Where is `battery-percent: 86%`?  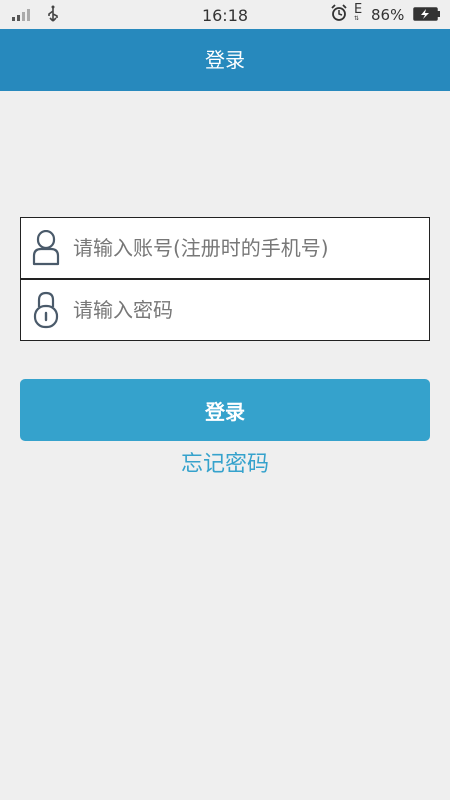 battery-percent: 86% is located at coordinates (388, 15).